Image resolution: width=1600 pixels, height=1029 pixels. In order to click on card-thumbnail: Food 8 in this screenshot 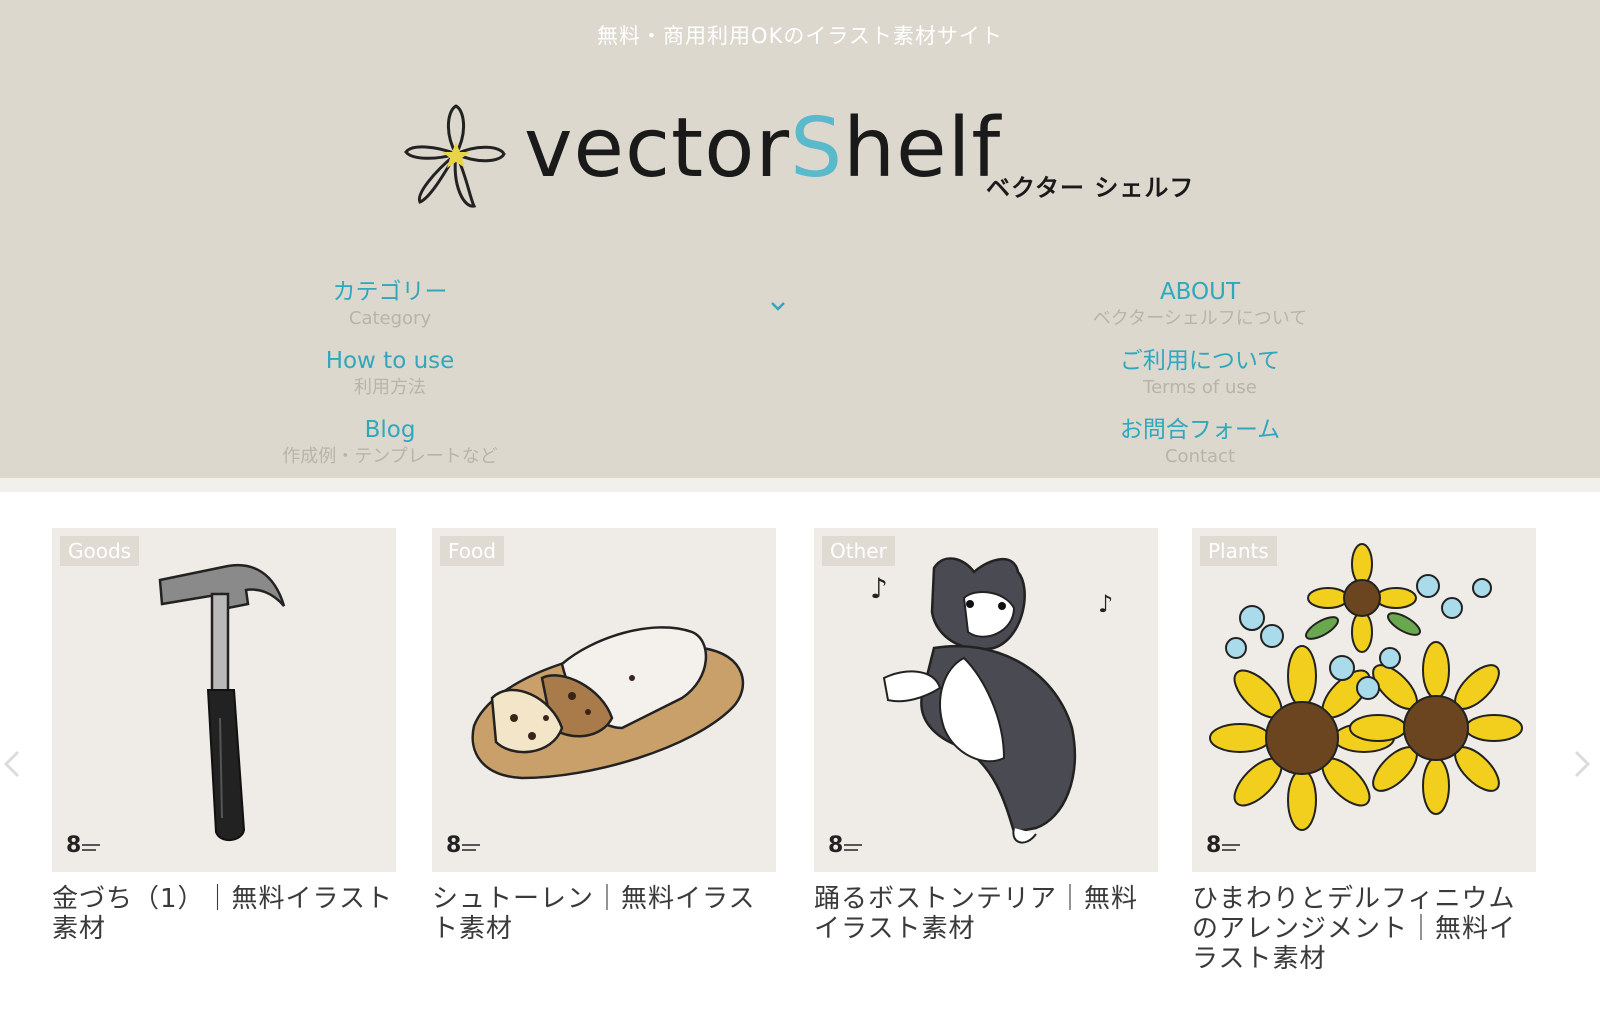, I will do `click(604, 700)`.